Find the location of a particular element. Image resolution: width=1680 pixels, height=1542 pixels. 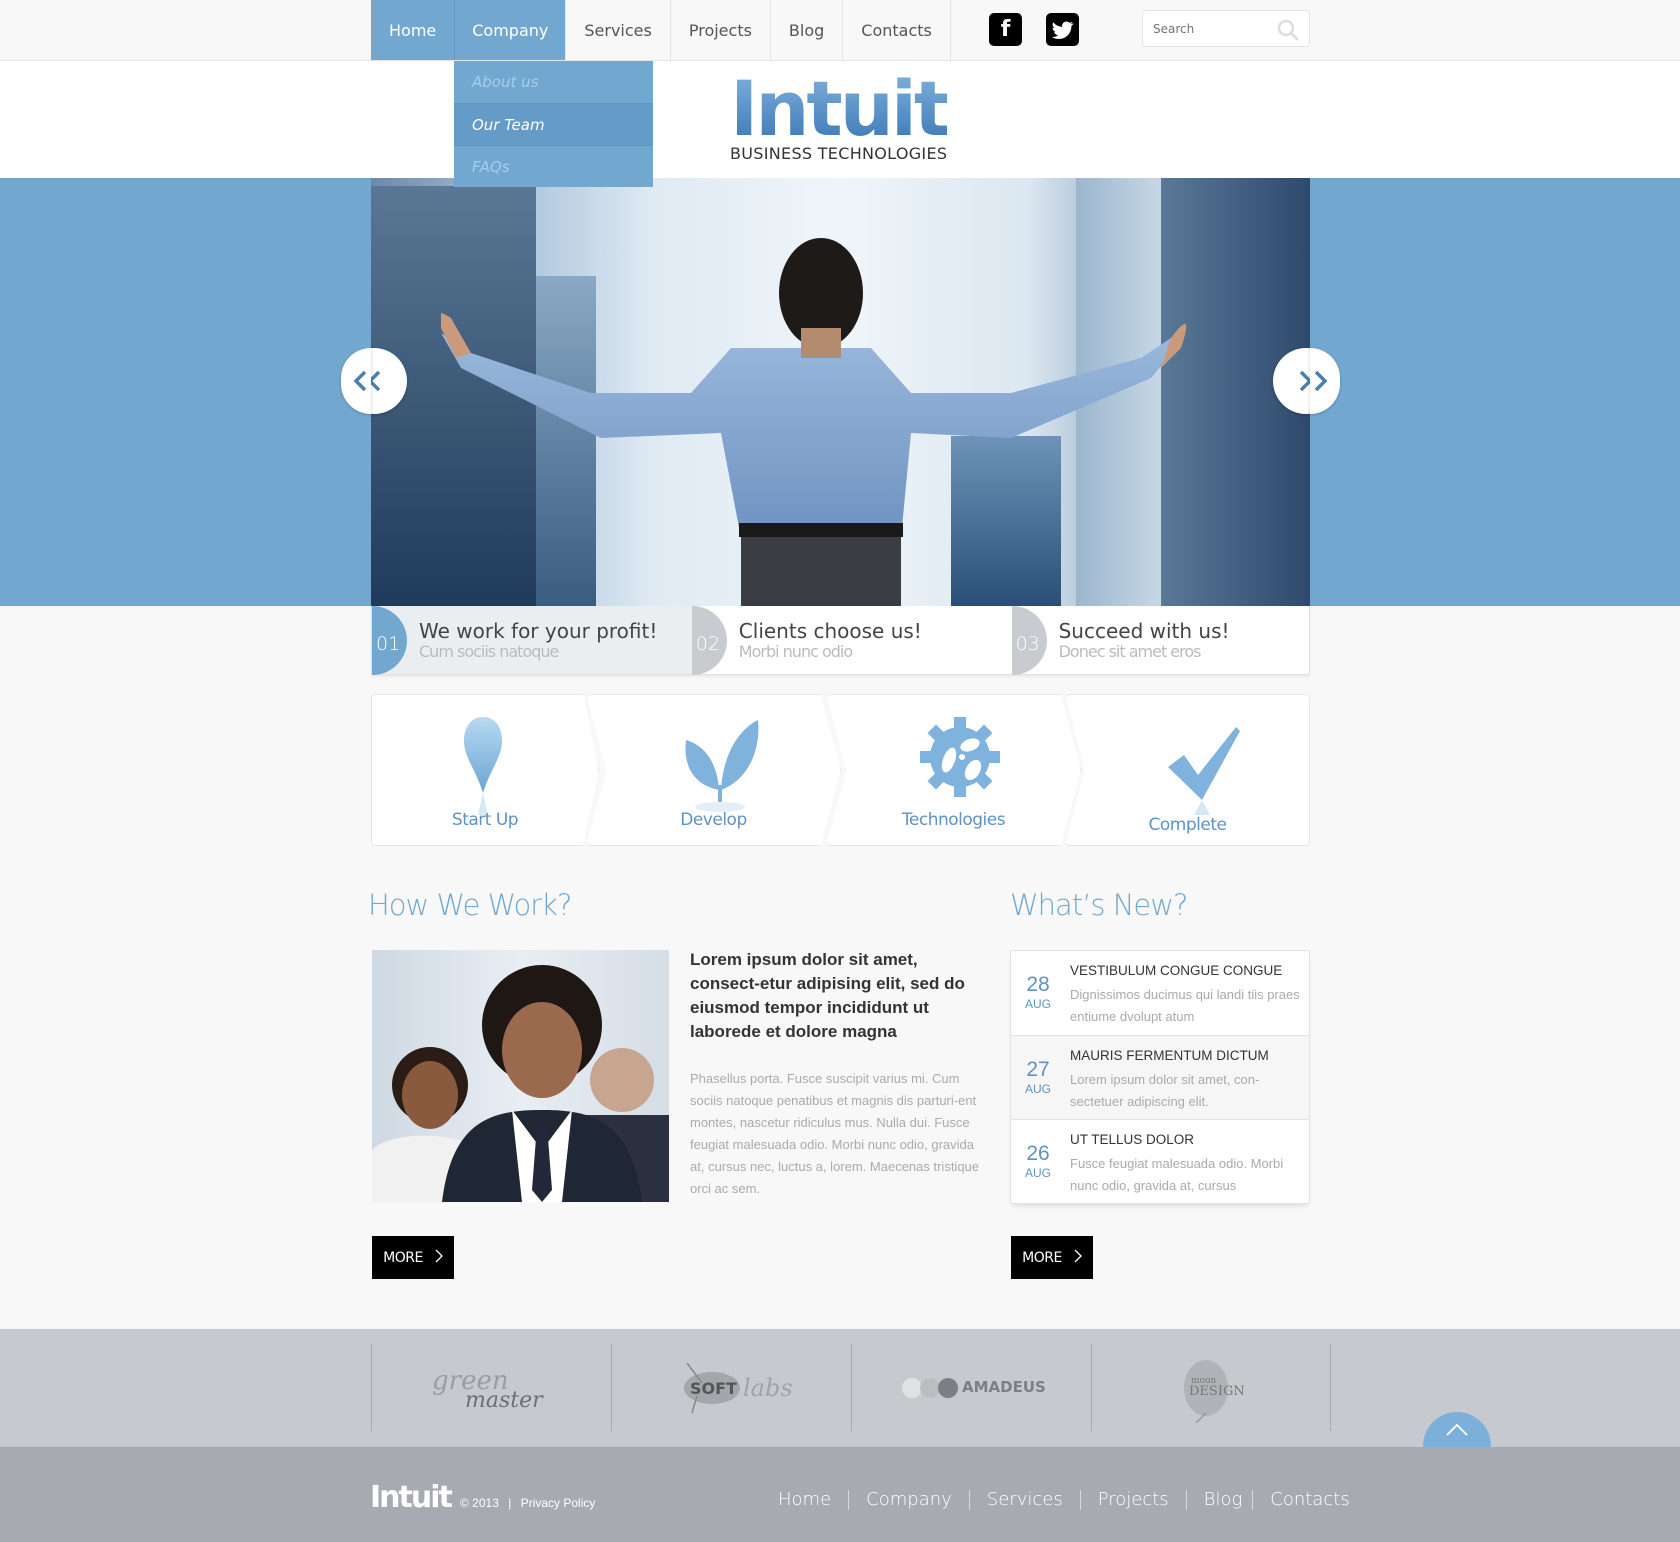

facebook-icon: f is located at coordinates (1005, 29).